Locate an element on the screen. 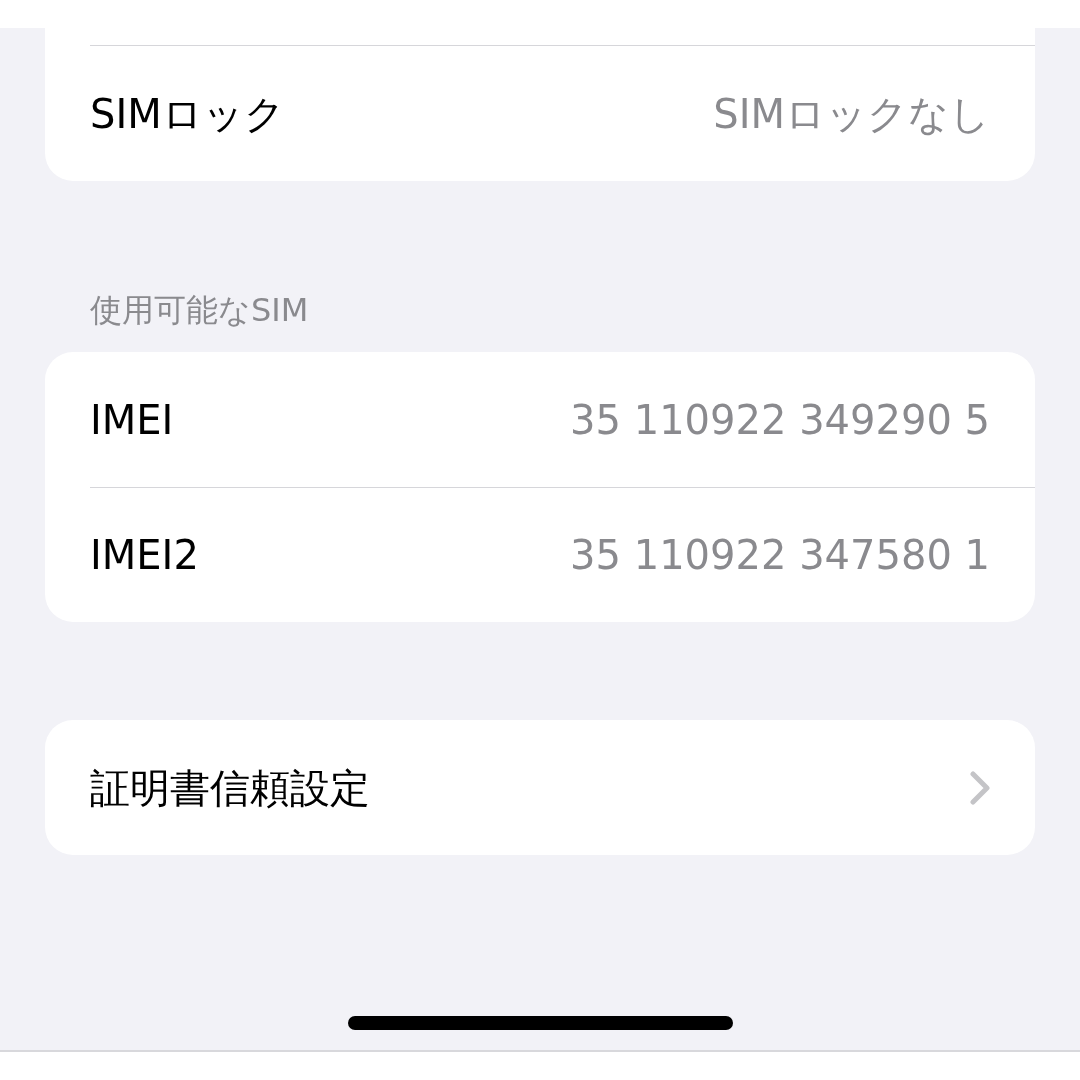 This screenshot has width=1080, height=1080. chevron-icon is located at coordinates (980, 787).